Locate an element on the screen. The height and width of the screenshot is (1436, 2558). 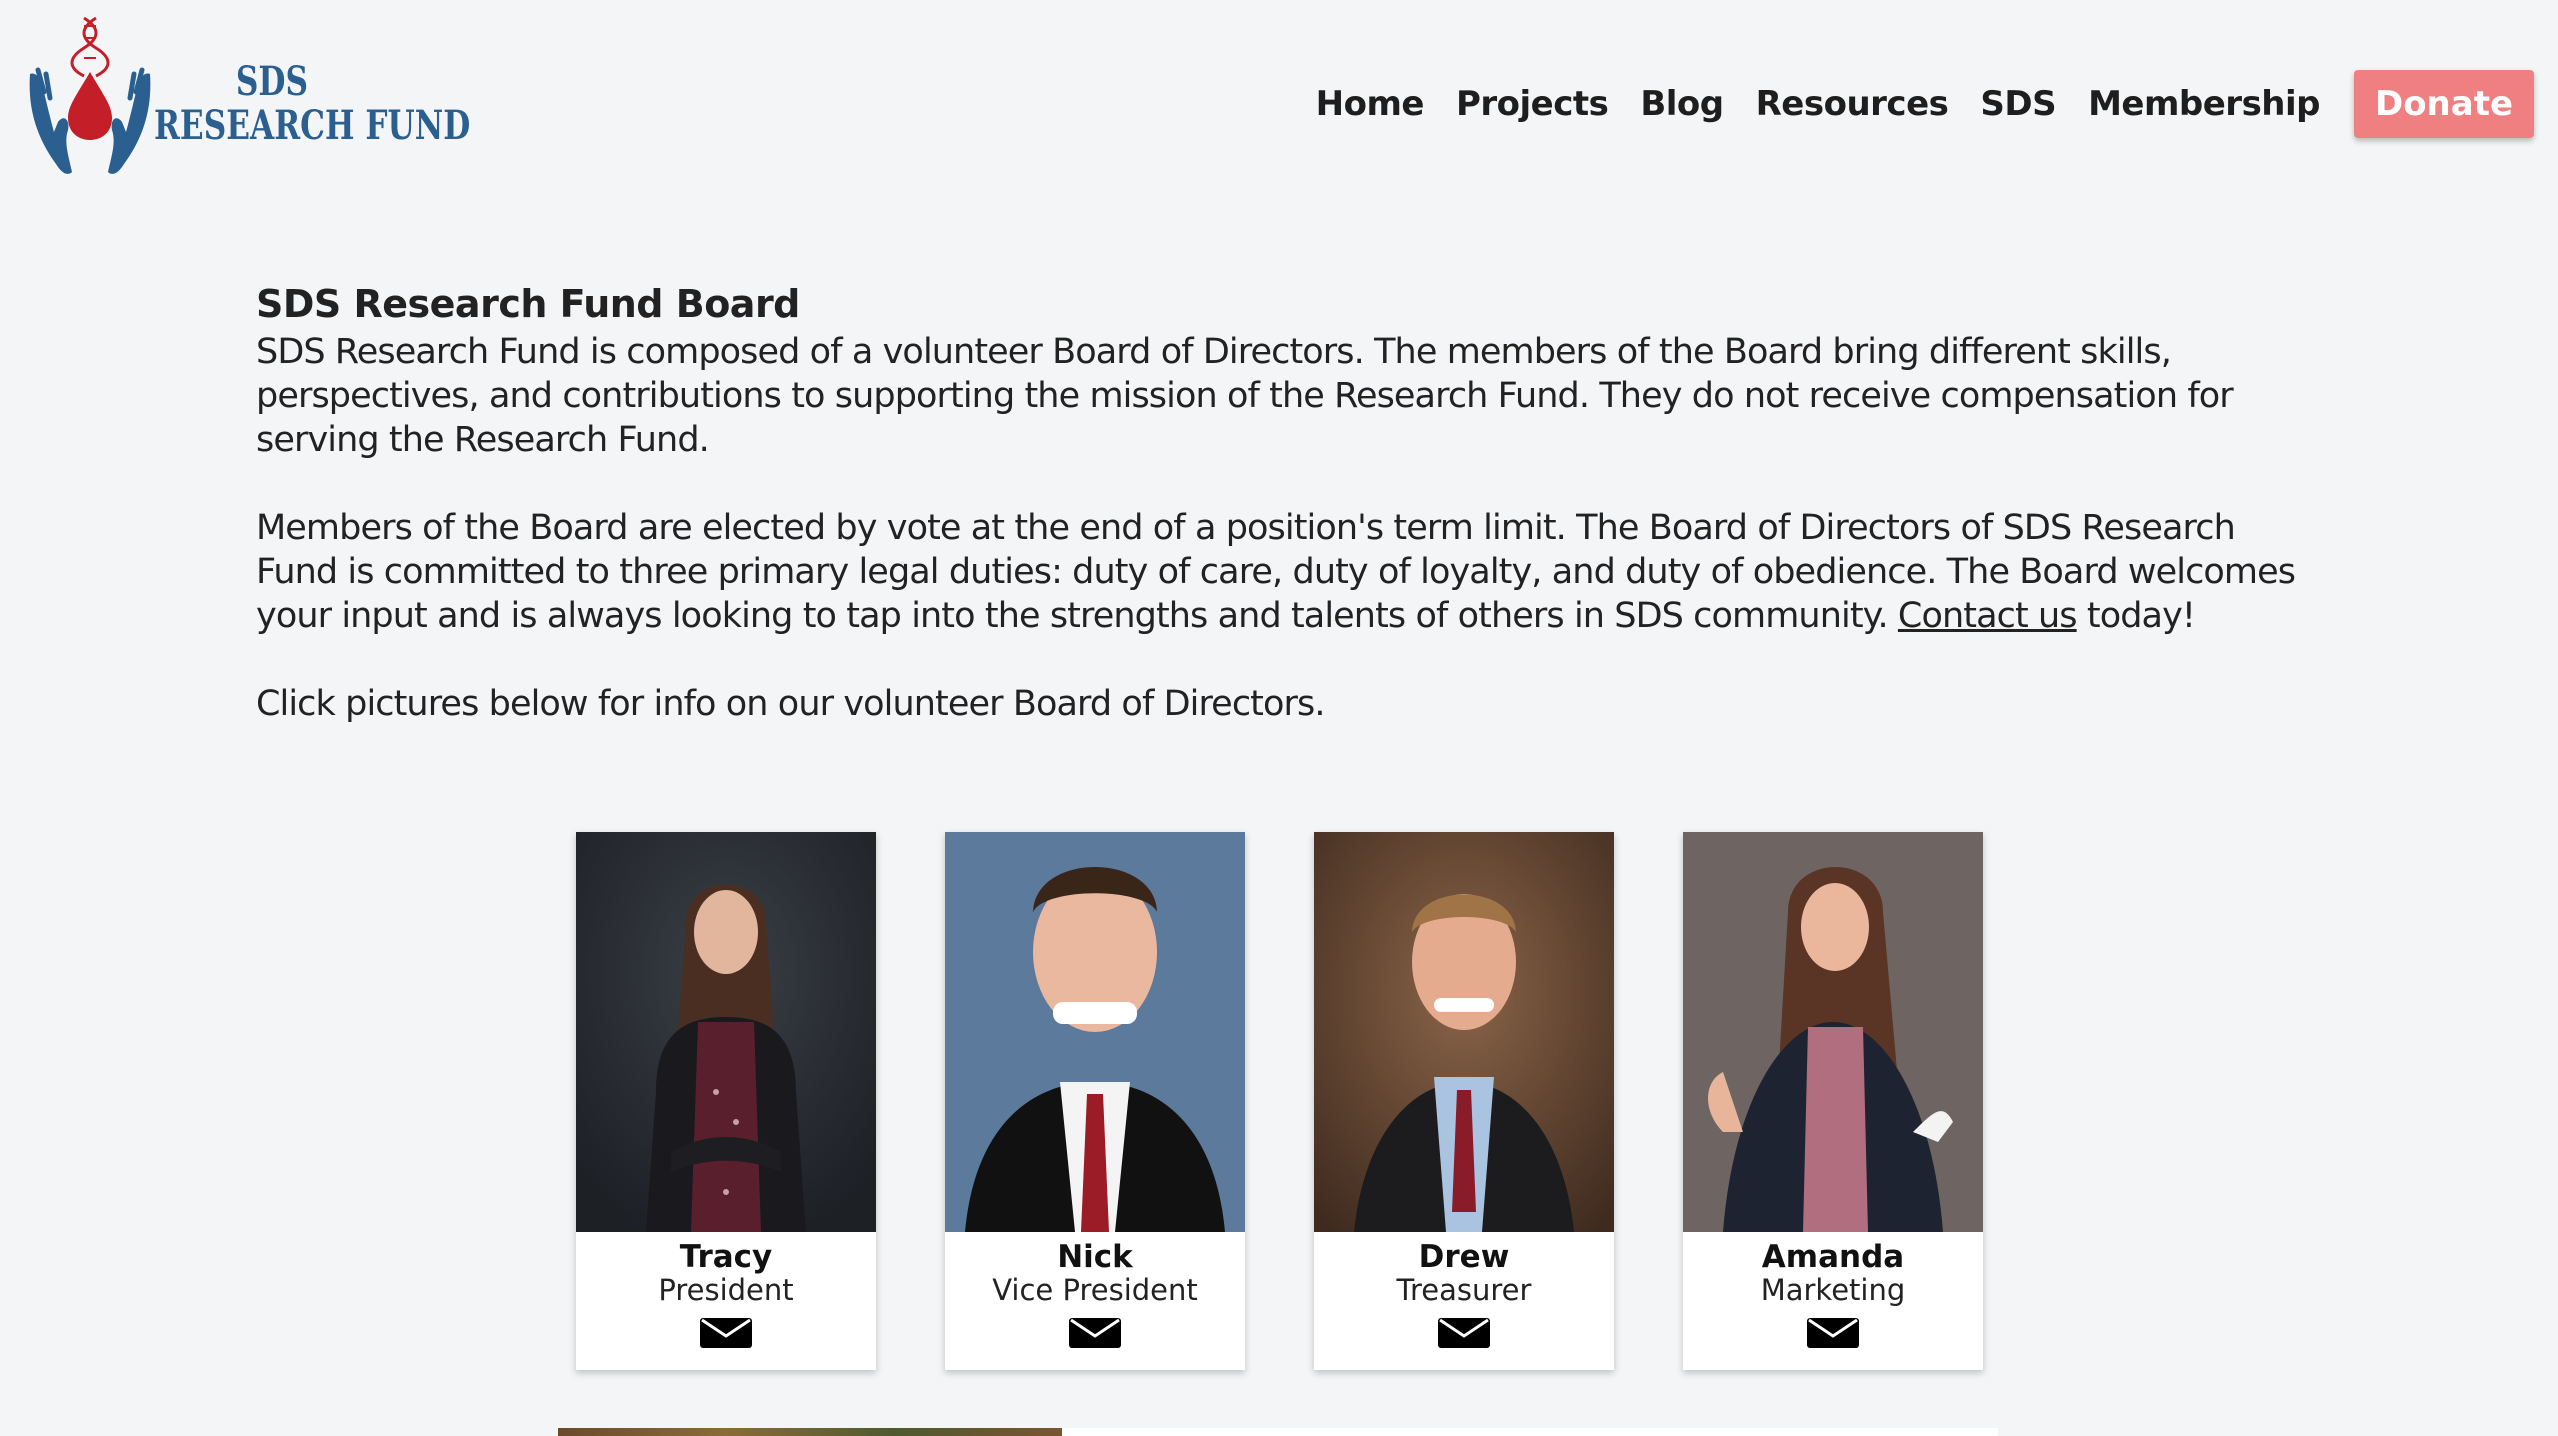
board-member-role: President is located at coordinates (726, 1290).